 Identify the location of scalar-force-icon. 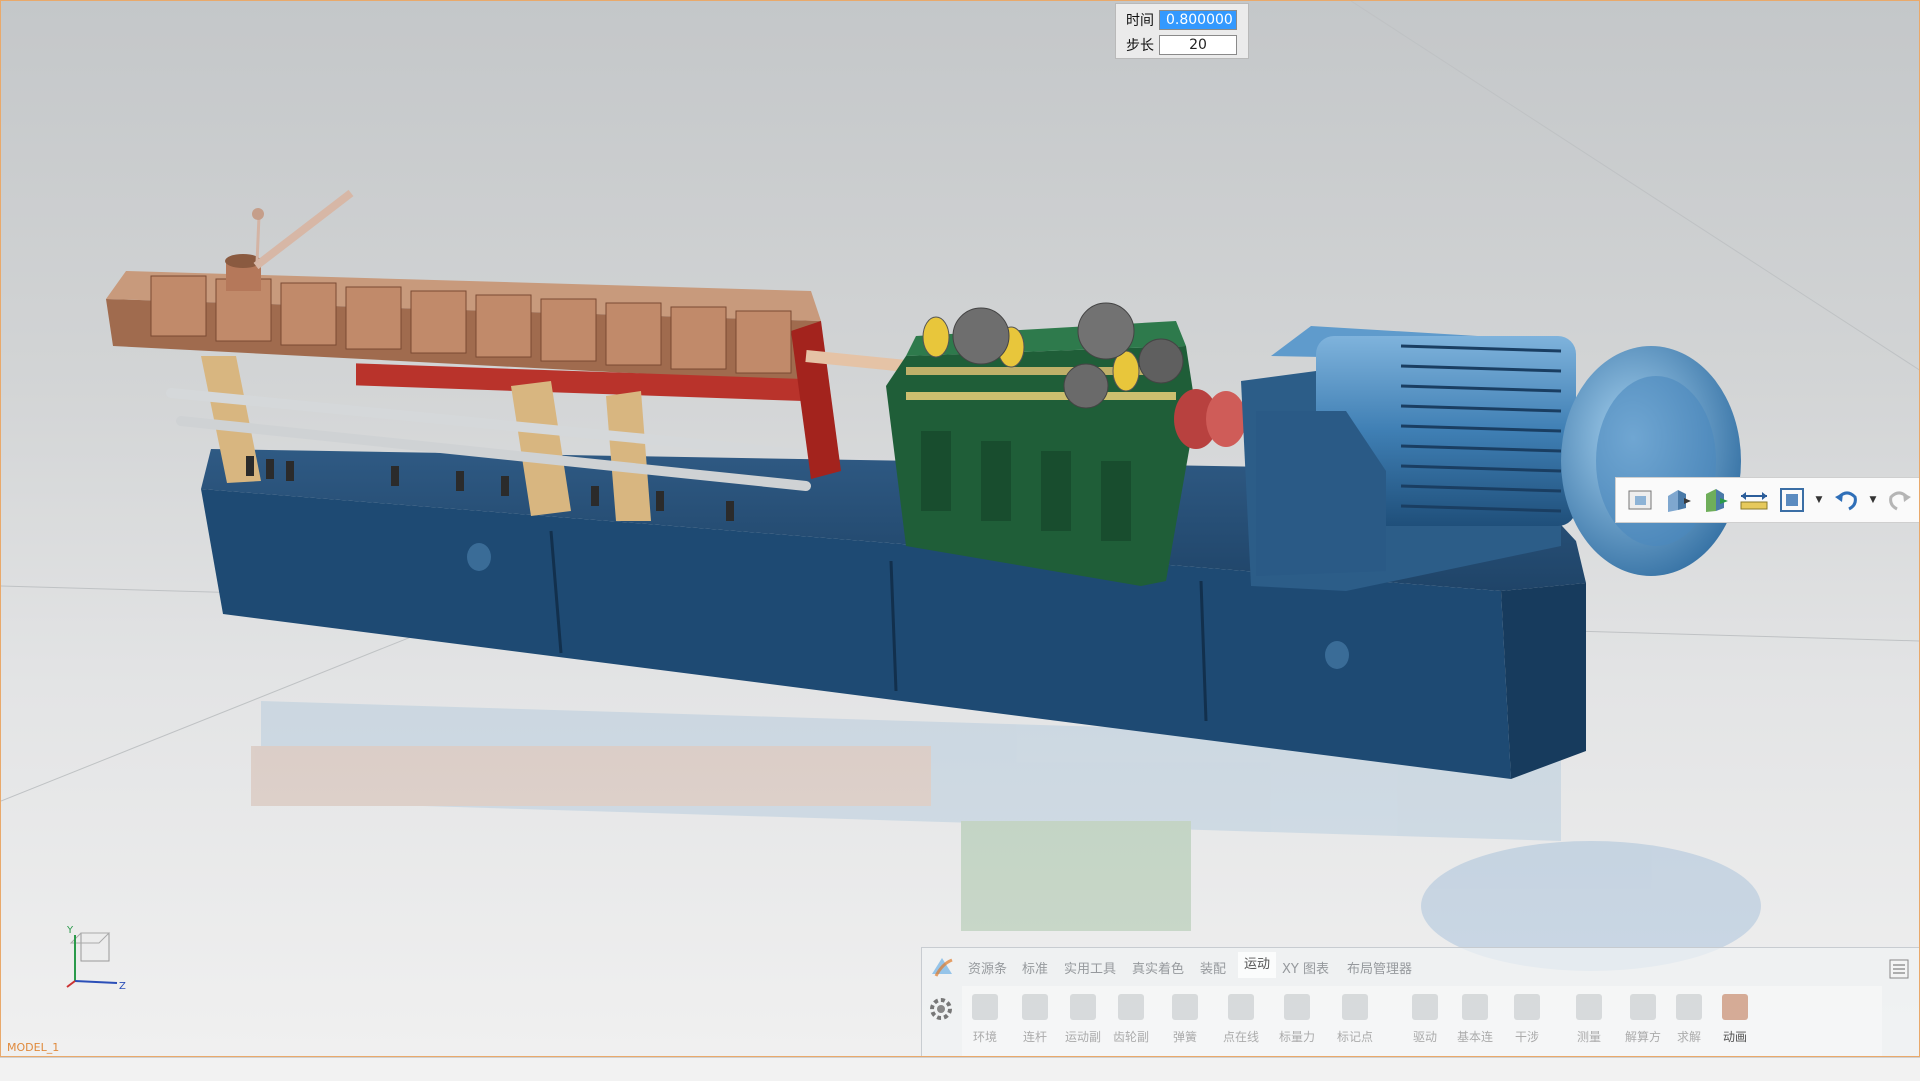
(1297, 1007).